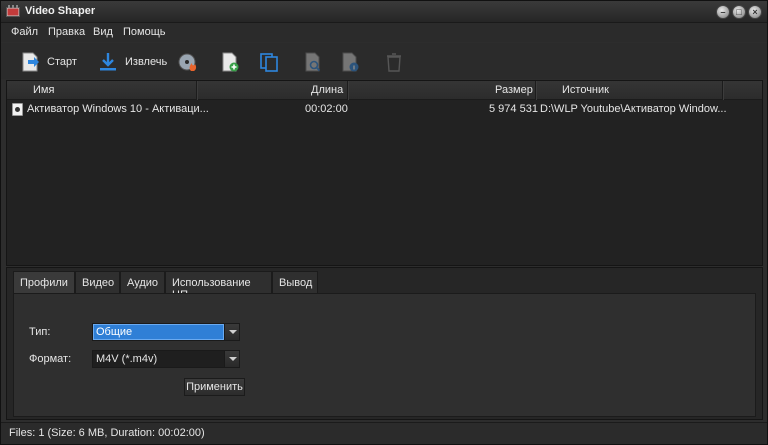 This screenshot has width=768, height=445. Describe the element at coordinates (43, 90) in the screenshot. I see `column-name: Имя` at that location.